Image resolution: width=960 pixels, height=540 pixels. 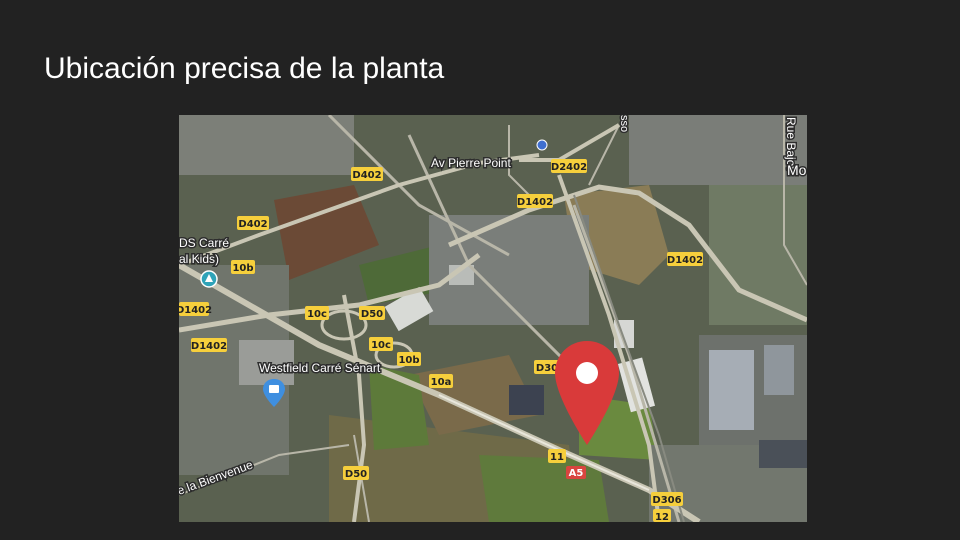 What do you see at coordinates (320, 368) in the screenshot?
I see `label-westfield: Westfield Carré Sénart` at bounding box center [320, 368].